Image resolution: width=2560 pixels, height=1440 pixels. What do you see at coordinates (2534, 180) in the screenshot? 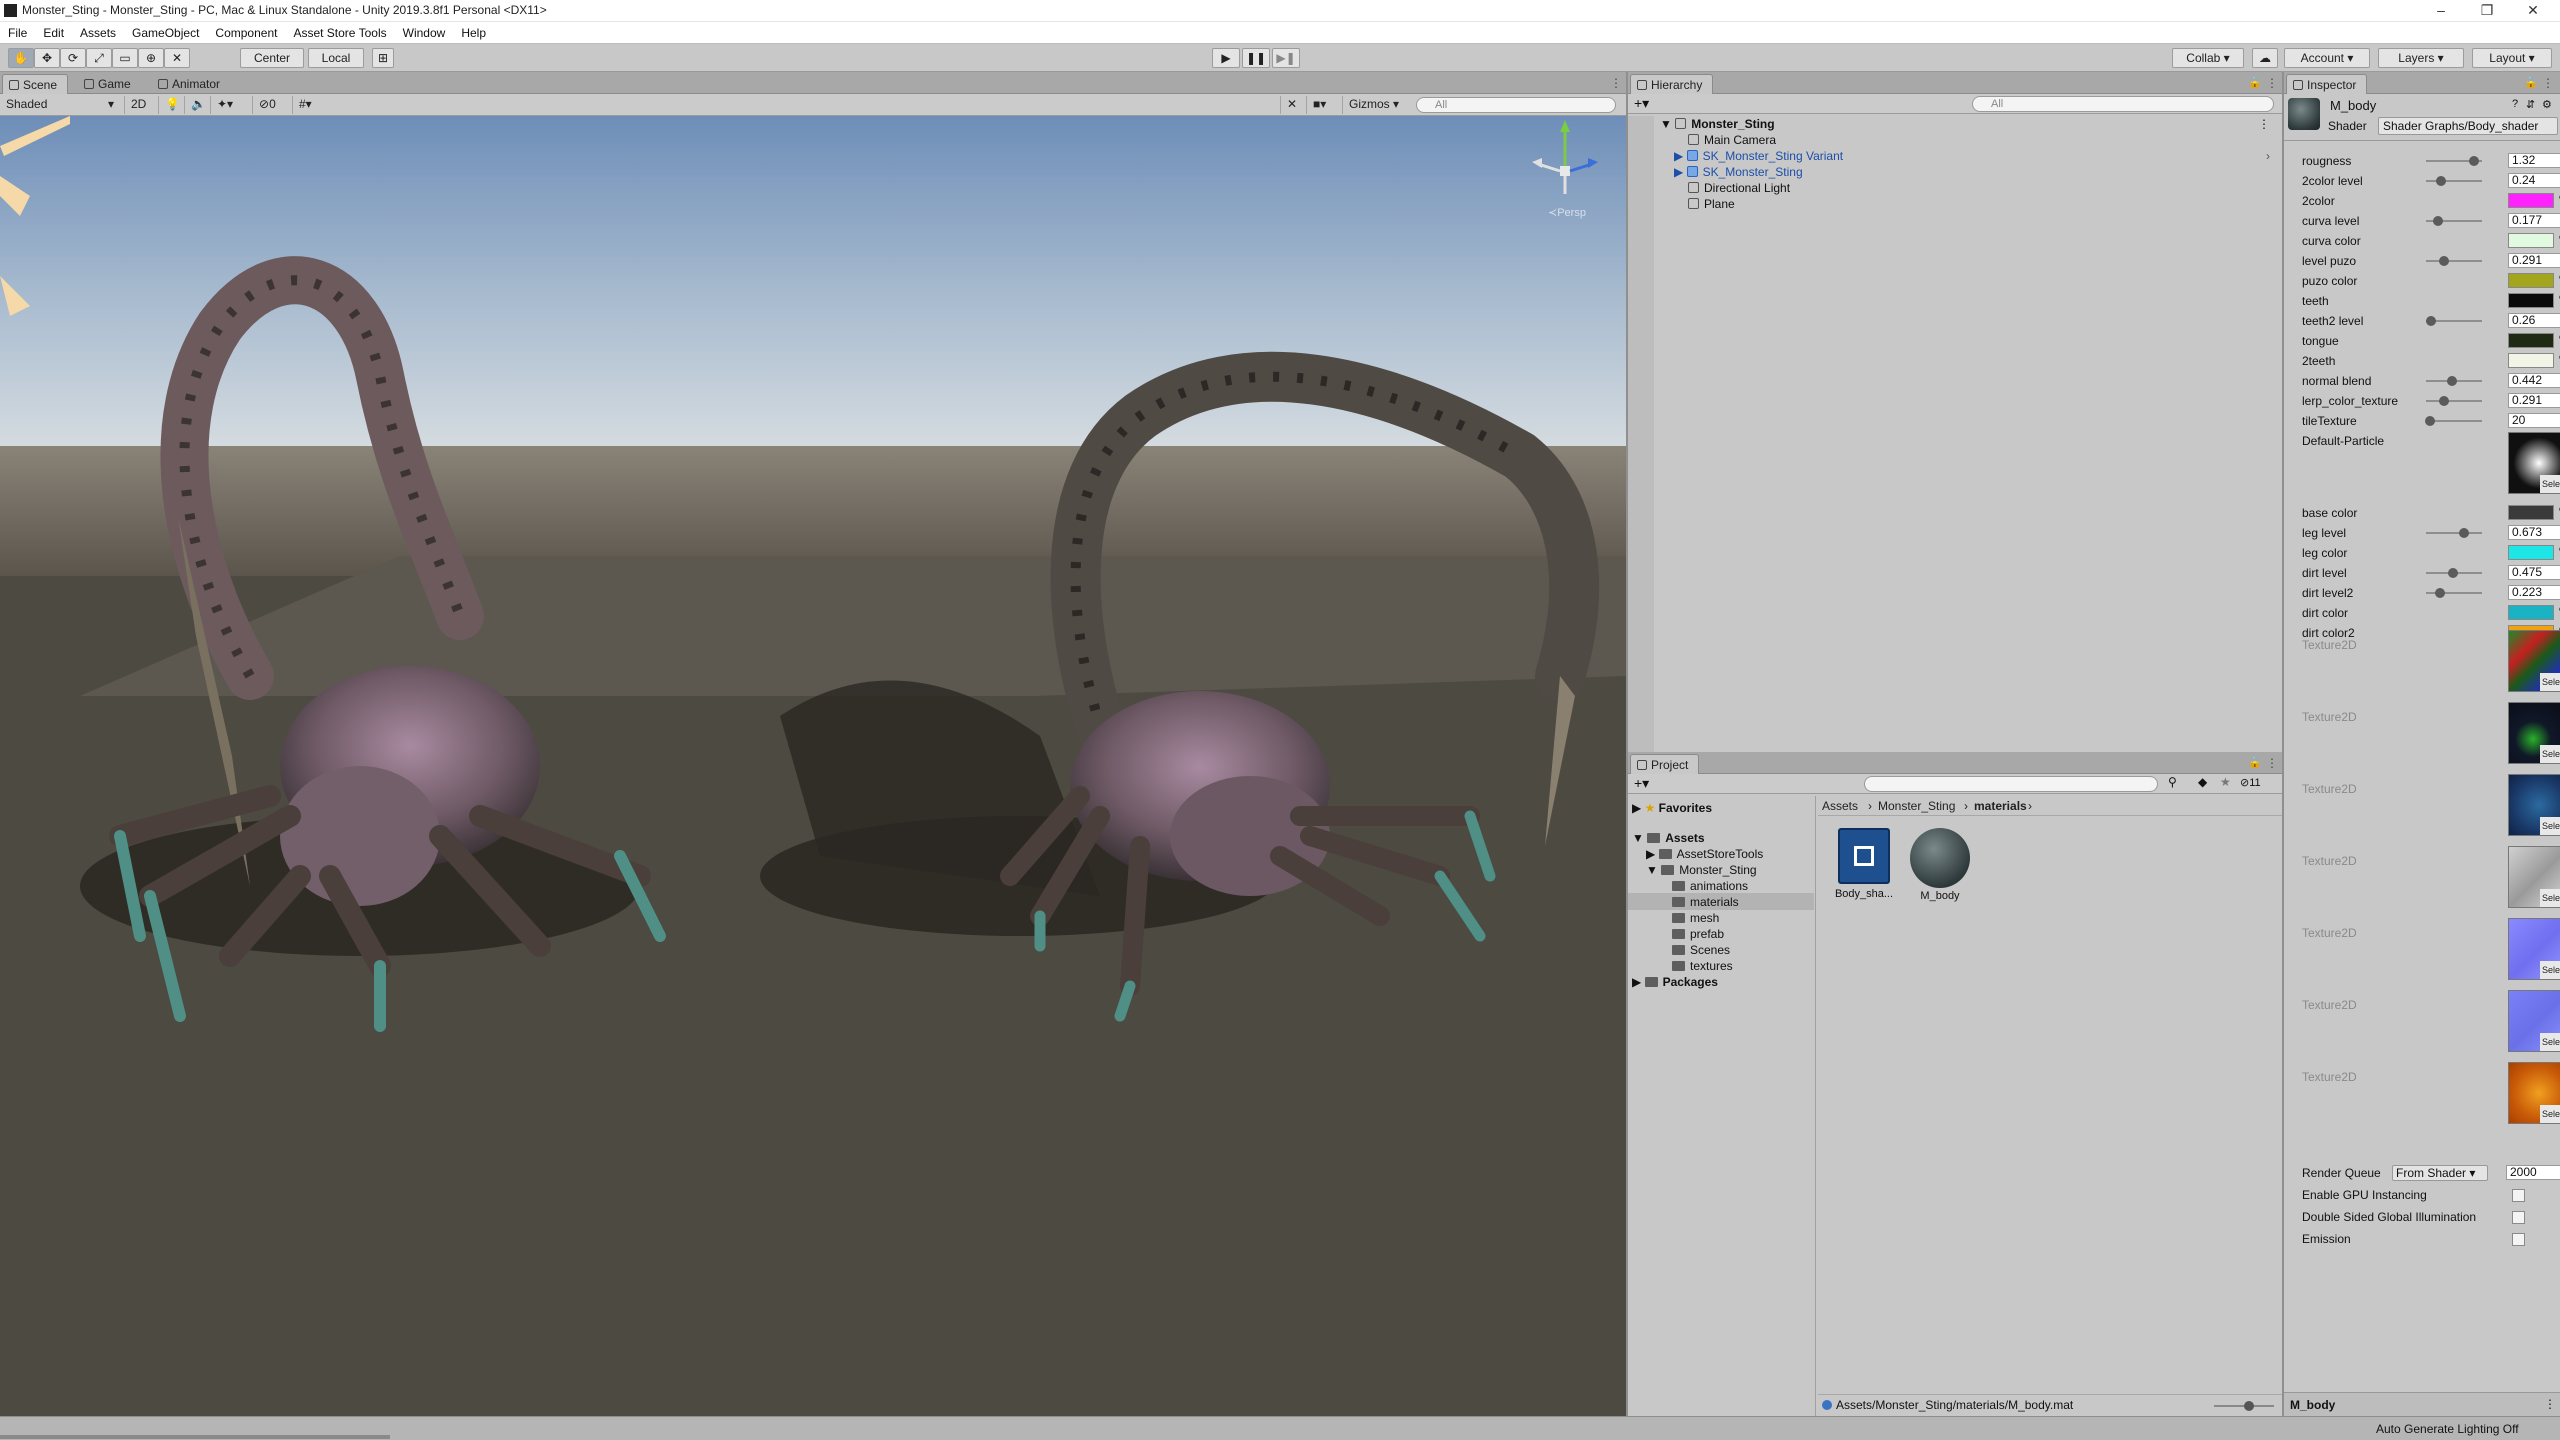
I see `property-value-input: 0.24` at bounding box center [2534, 180].